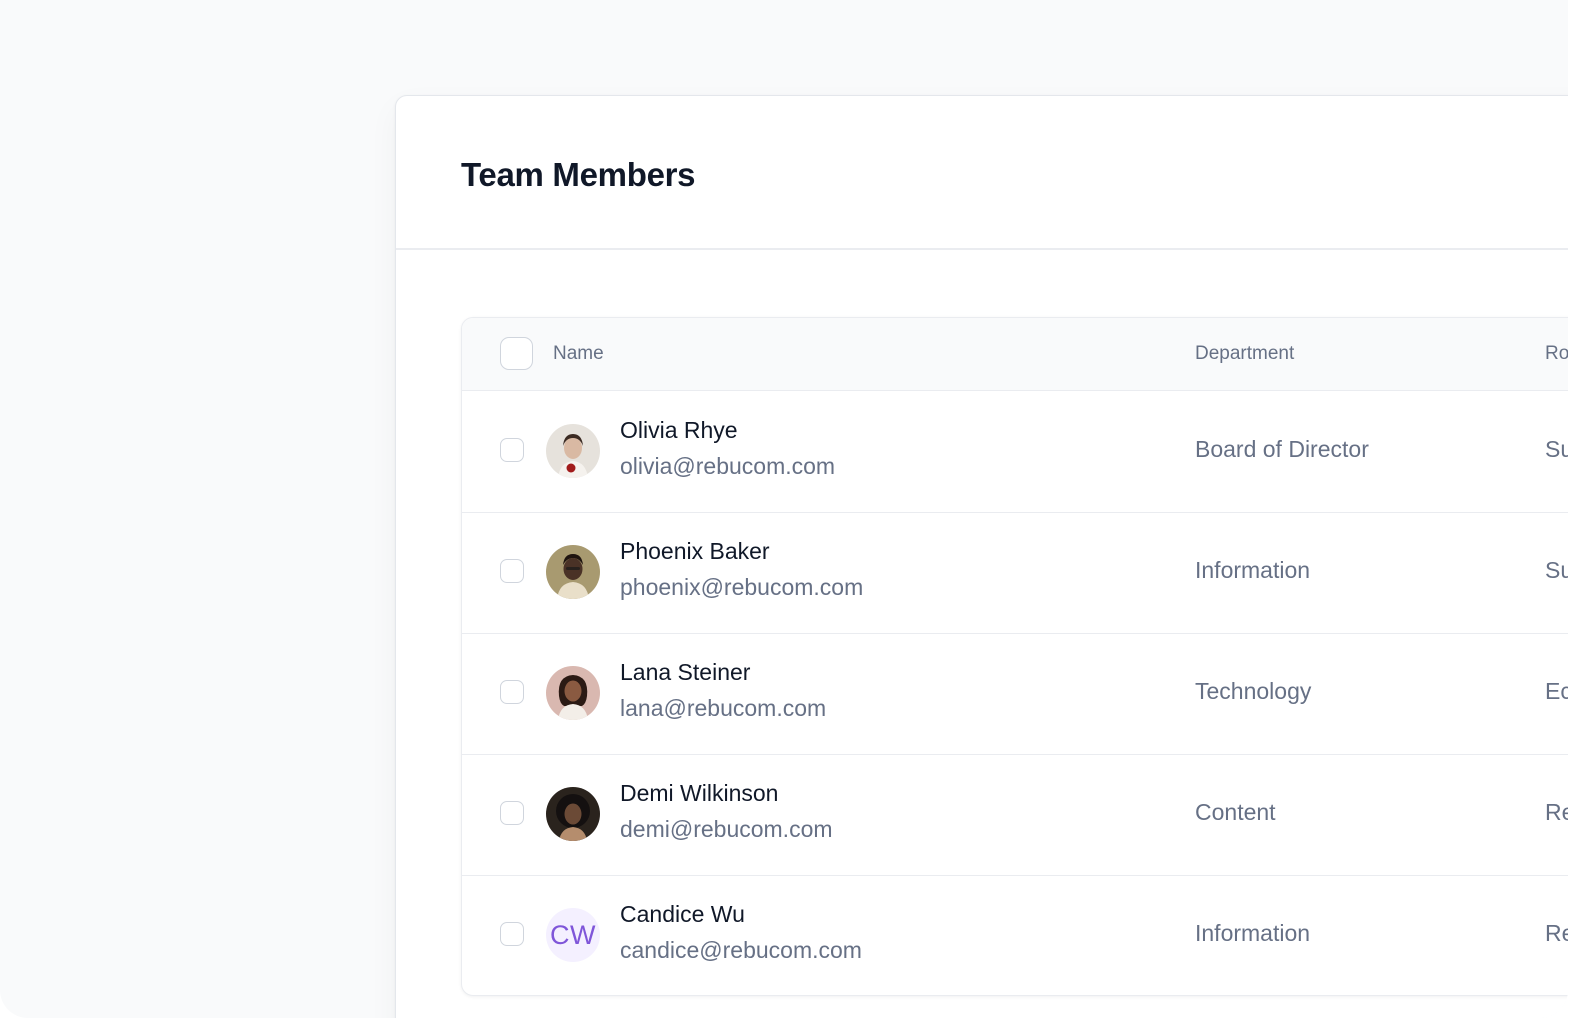 Image resolution: width=1596 pixels, height=1036 pixels. I want to click on member-name: Phoenix Baker, so click(695, 551).